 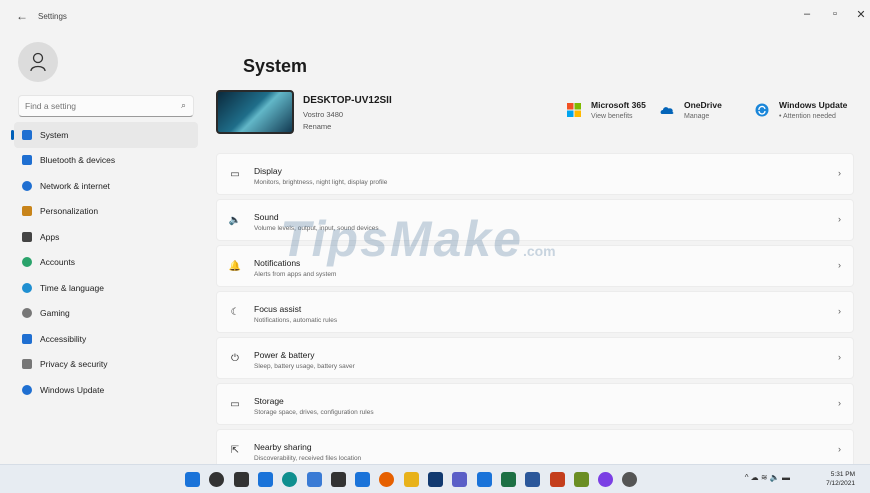 I want to click on microsoft-365-tile: Microsoft 365 View benefits, so click(x=606, y=110).